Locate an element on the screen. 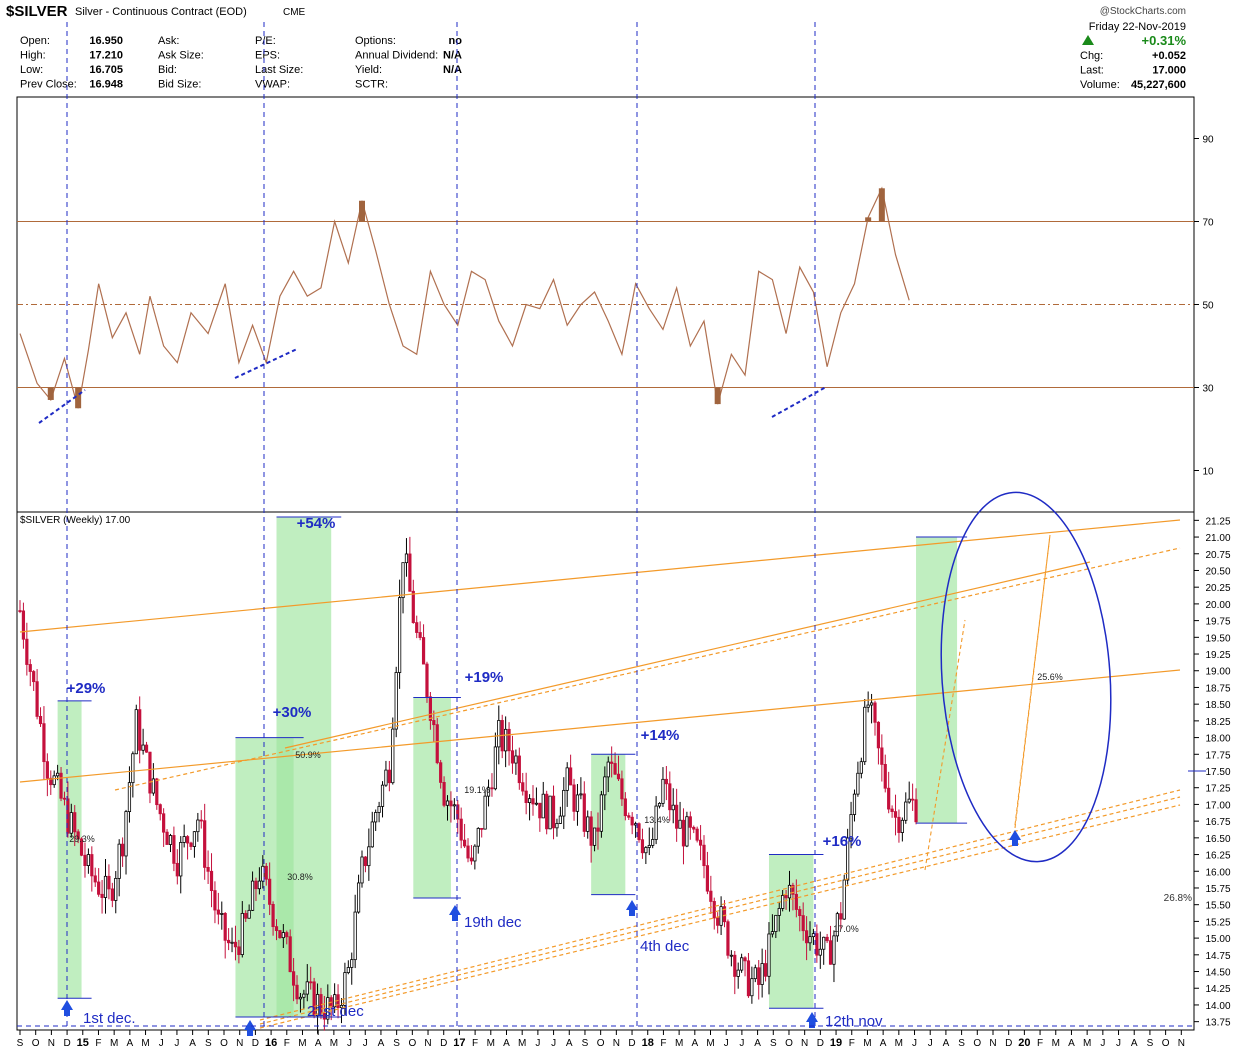  price-tick-label: 16.50 is located at coordinates (1217, 839).